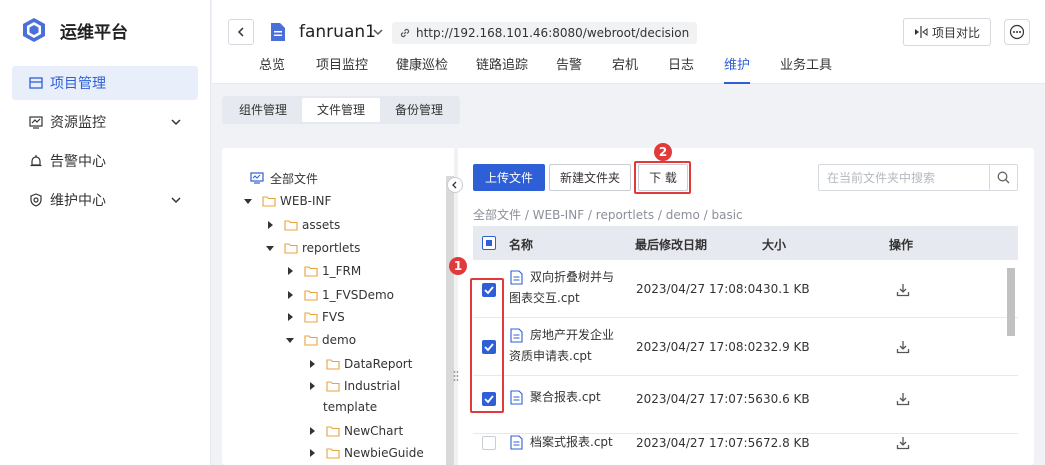  Describe the element at coordinates (342, 271) in the screenshot. I see `tree-node-label: 1_FRM` at that location.